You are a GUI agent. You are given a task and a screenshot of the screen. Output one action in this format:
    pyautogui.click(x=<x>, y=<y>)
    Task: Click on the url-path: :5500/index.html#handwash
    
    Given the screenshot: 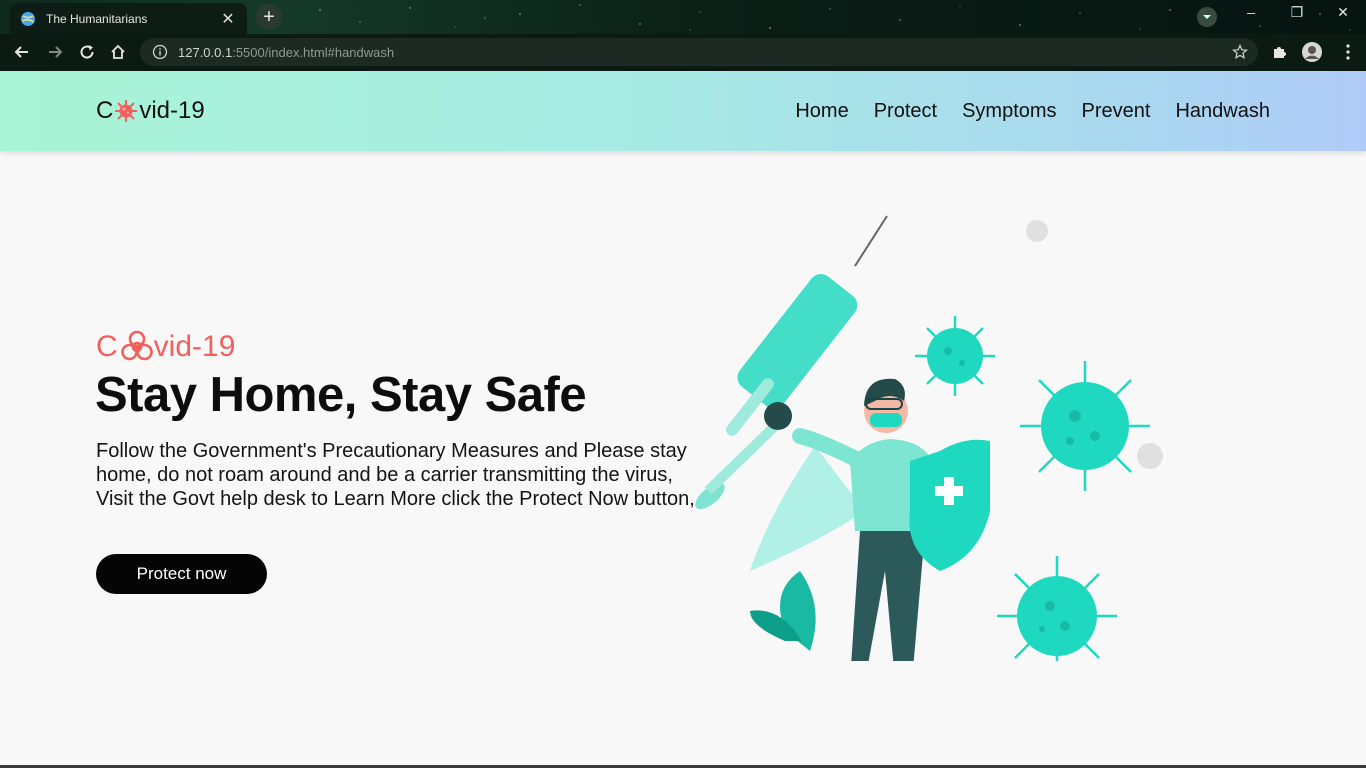 What is the action you would take?
    pyautogui.click(x=313, y=52)
    